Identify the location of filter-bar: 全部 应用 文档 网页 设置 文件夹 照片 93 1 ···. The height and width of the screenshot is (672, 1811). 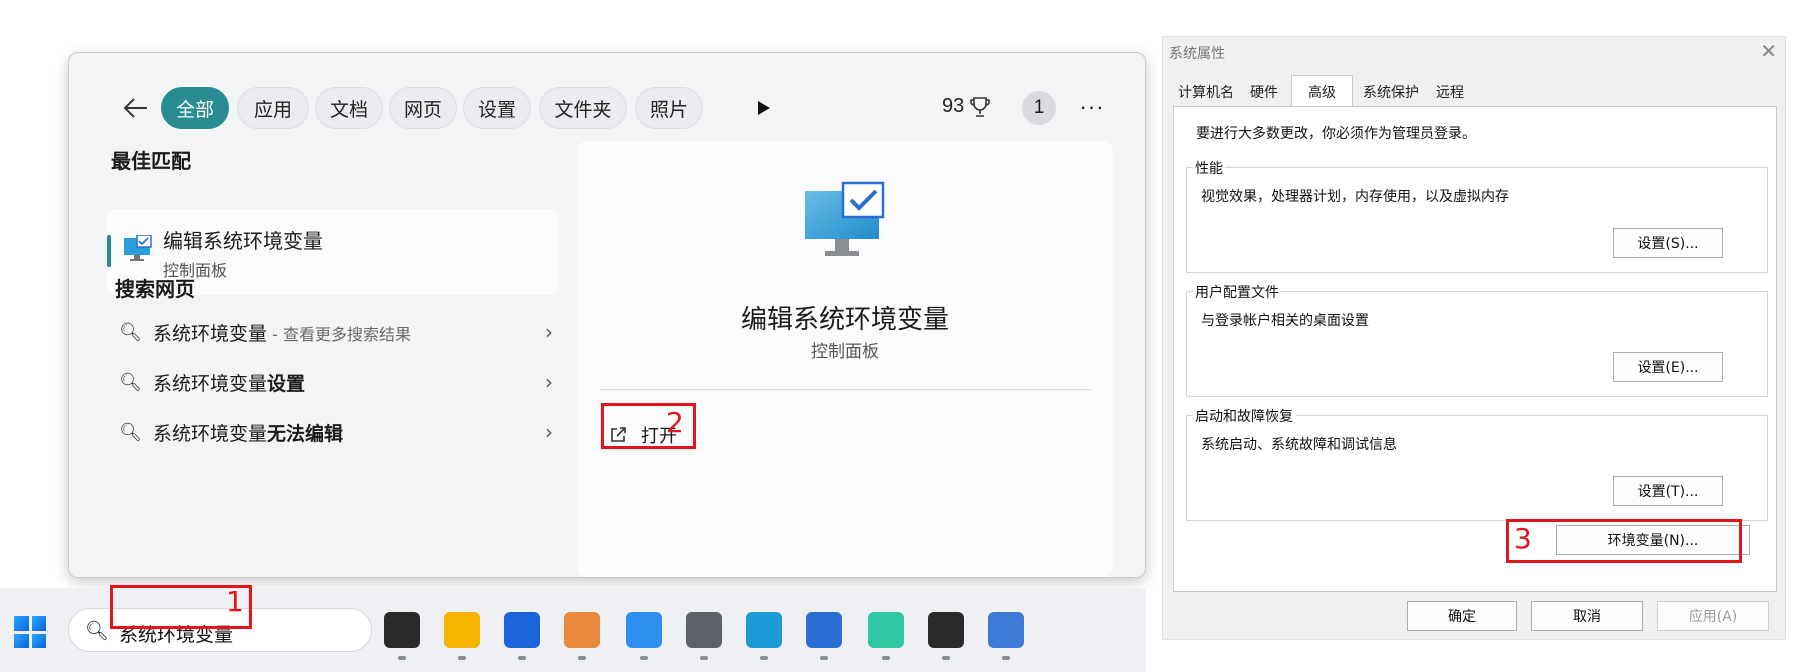
(607, 107).